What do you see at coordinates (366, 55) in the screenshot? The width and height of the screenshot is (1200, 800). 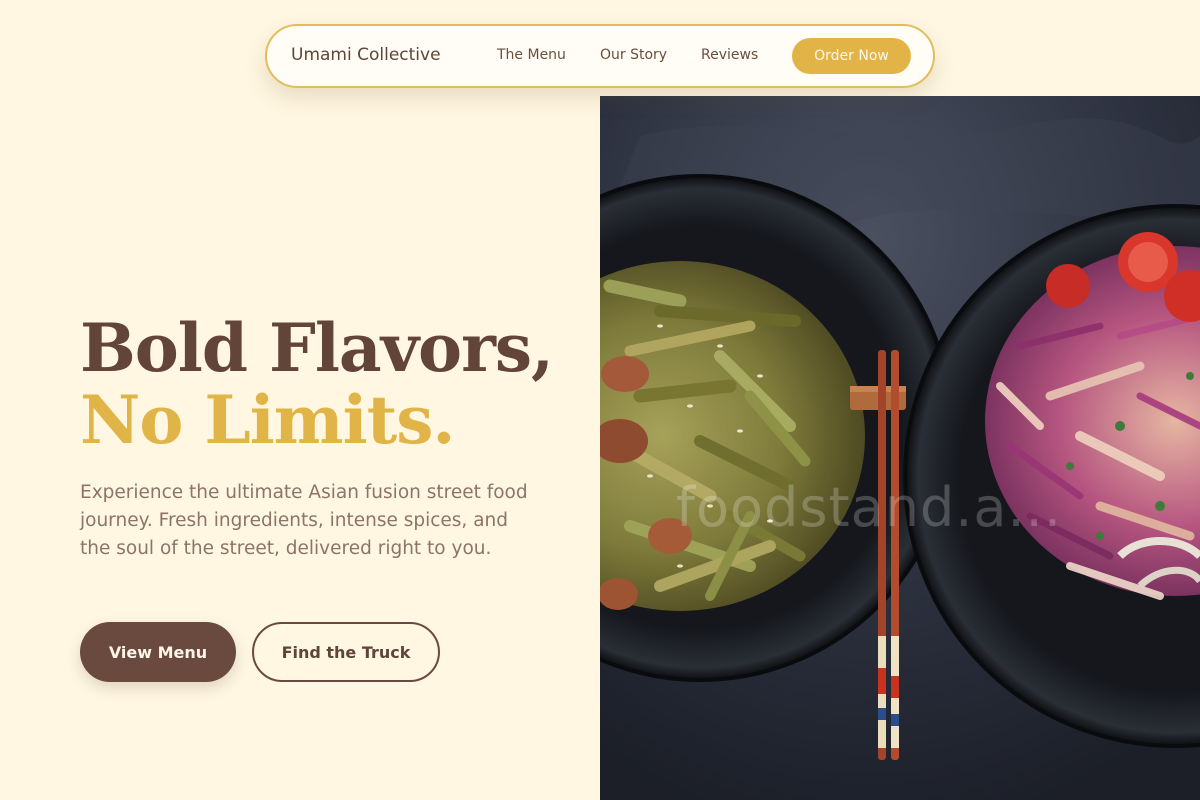 I see `brand-logo-text: Umami Collective` at bounding box center [366, 55].